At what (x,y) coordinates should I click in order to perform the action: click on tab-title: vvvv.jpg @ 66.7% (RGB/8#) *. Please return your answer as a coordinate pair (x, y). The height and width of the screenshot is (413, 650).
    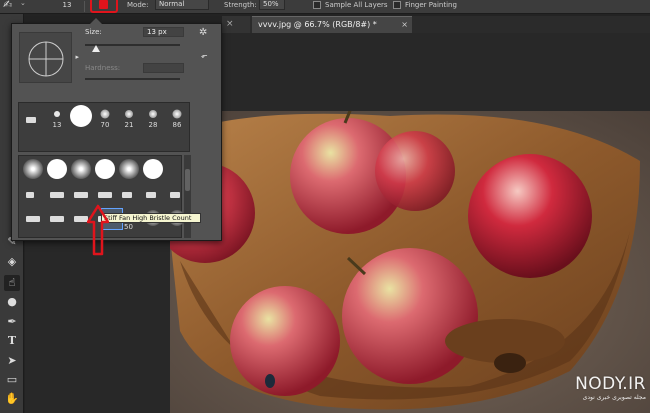
    Looking at the image, I should click on (317, 24).